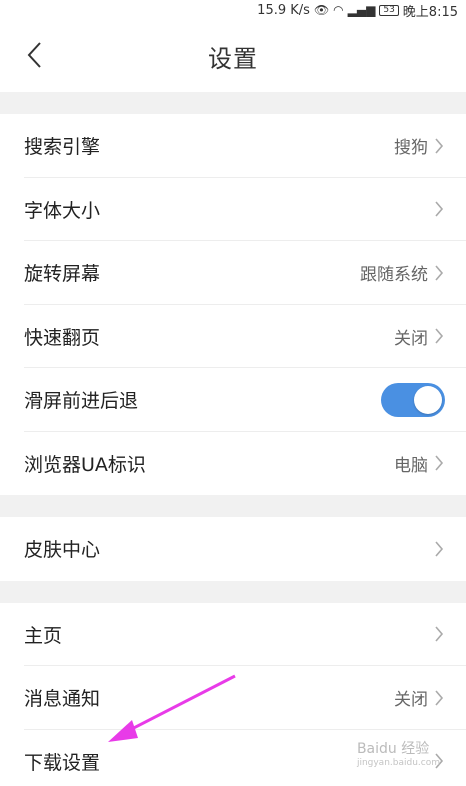 This screenshot has width=466, height=786. Describe the element at coordinates (81, 401) in the screenshot. I see `settings-row-label: 滑屏前进后退` at that location.